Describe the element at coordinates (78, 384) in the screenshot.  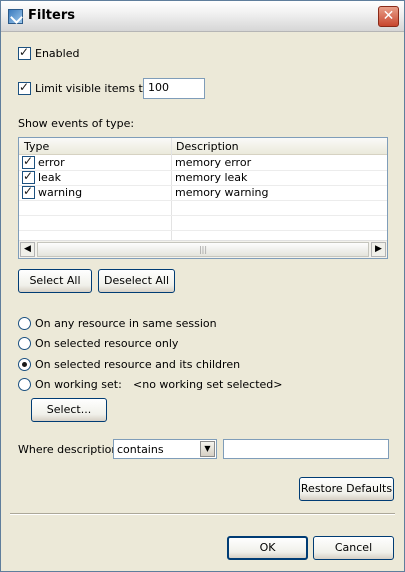
I see `radio-working-set-label: On working set:` at that location.